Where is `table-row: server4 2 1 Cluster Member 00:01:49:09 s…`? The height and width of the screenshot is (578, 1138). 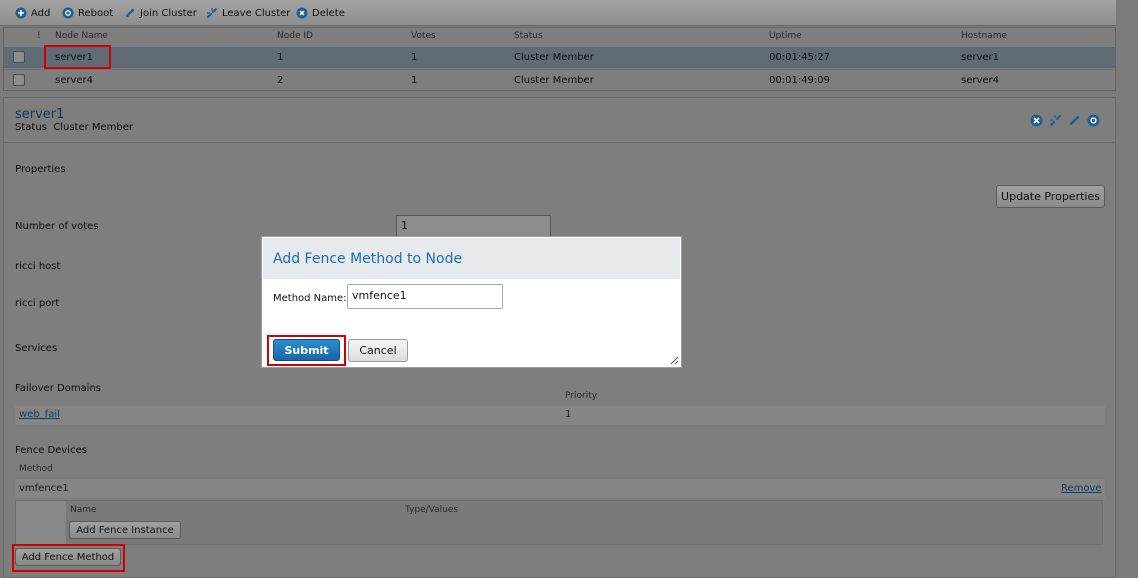
table-row: server4 2 1 Cluster Member 00:01:49:09 s… is located at coordinates (559, 79).